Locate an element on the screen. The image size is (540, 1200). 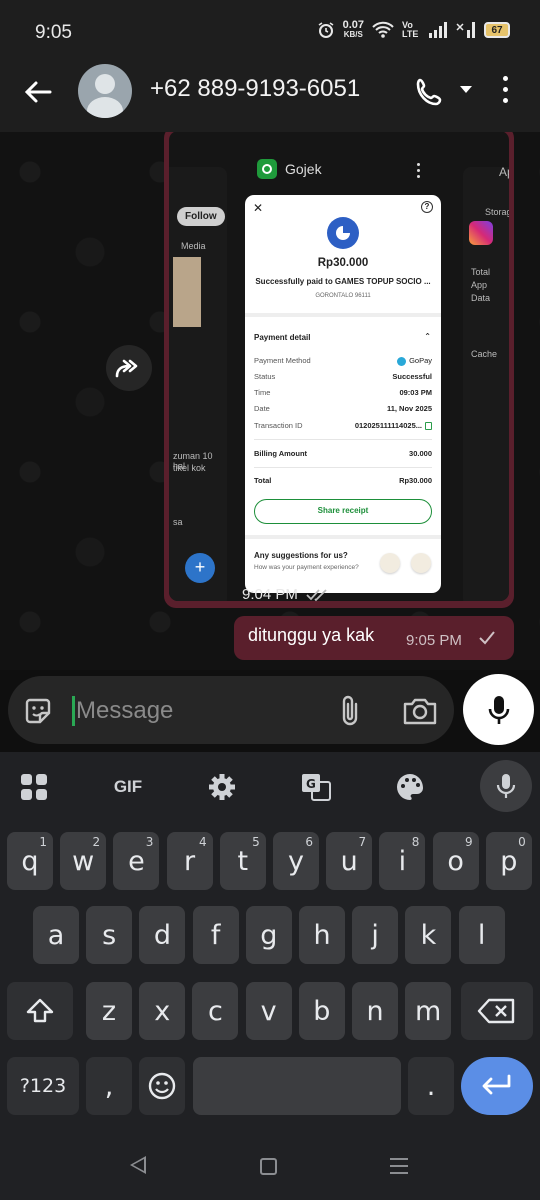
cache-label: Cache is located at coordinates (484, 354).